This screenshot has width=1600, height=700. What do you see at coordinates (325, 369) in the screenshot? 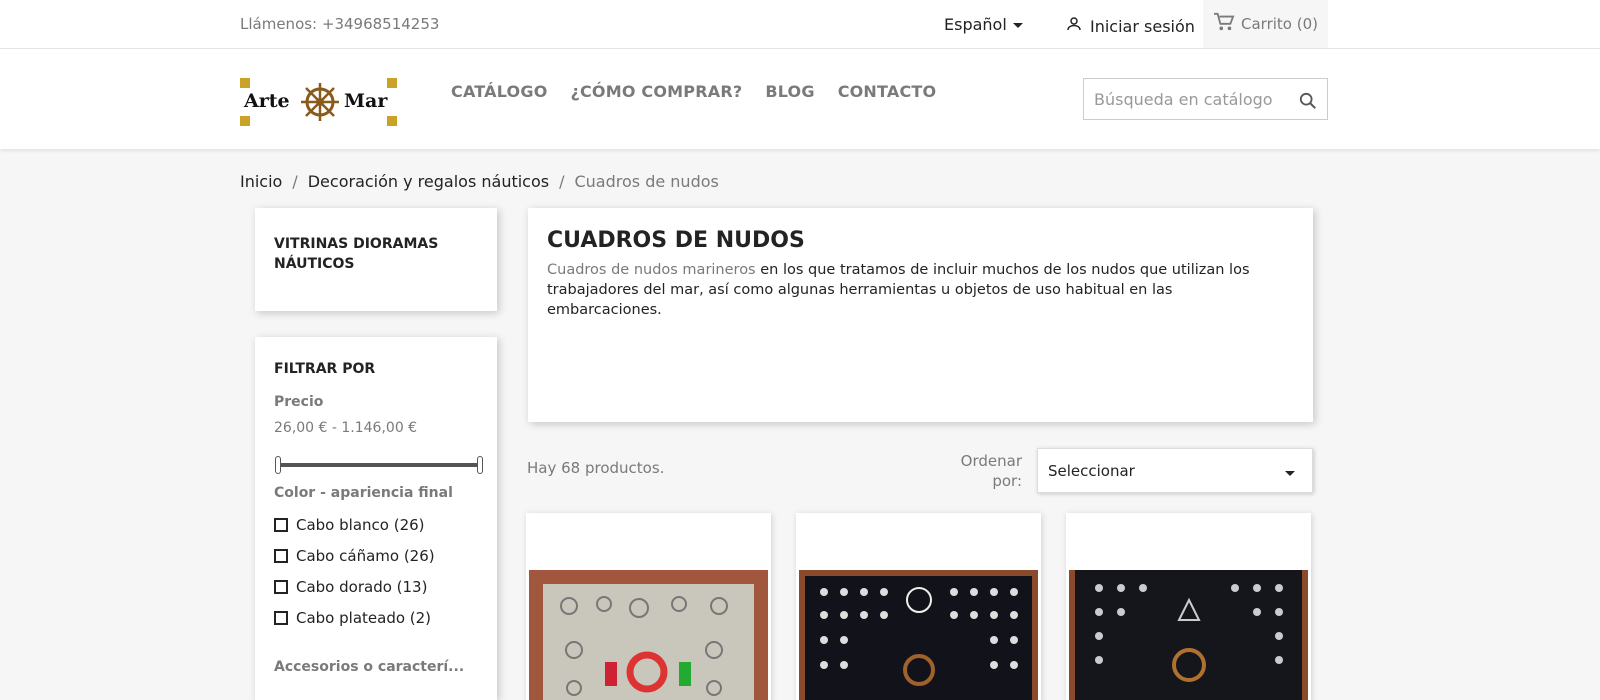
I see `filter-title: FILTRAR POR` at bounding box center [325, 369].